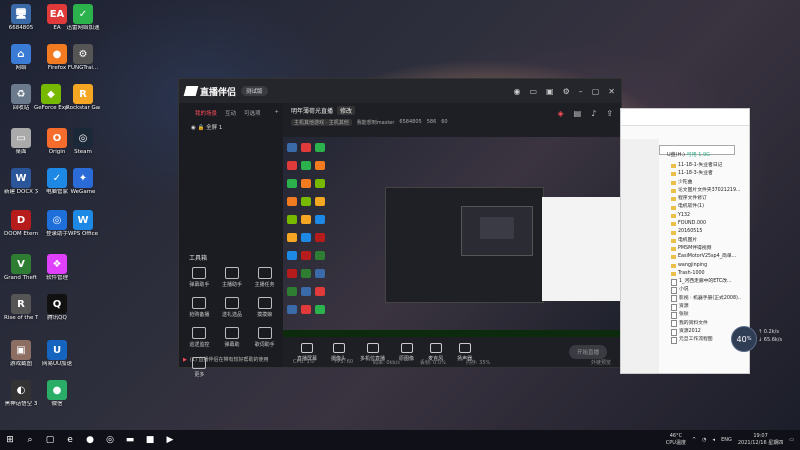 The height and width of the screenshot is (450, 800). I want to click on taskbar-start-icon: ⊞, so click(10, 440).